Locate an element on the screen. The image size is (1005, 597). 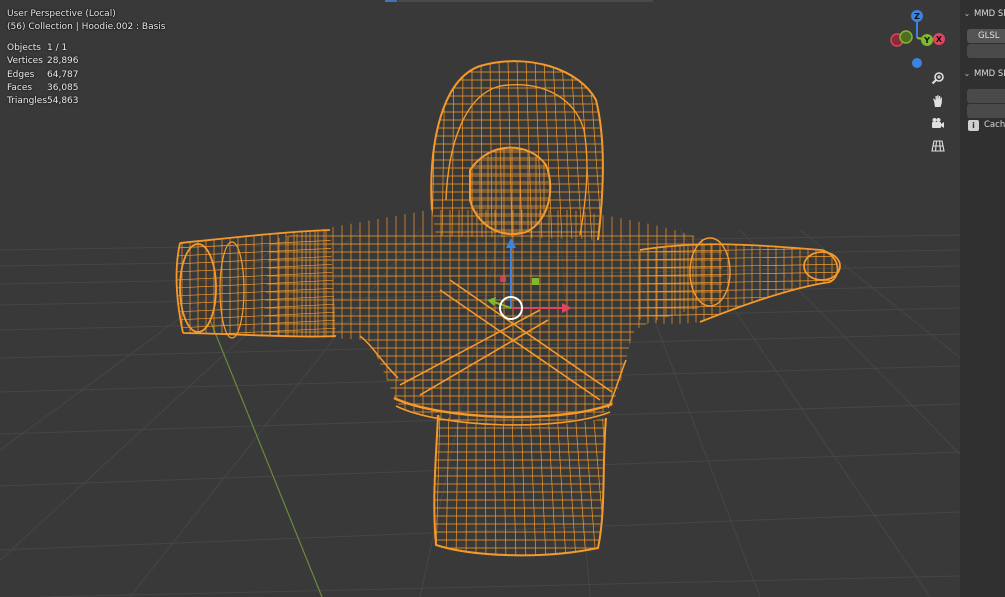
z-axis-label: Z is located at coordinates (917, 16).